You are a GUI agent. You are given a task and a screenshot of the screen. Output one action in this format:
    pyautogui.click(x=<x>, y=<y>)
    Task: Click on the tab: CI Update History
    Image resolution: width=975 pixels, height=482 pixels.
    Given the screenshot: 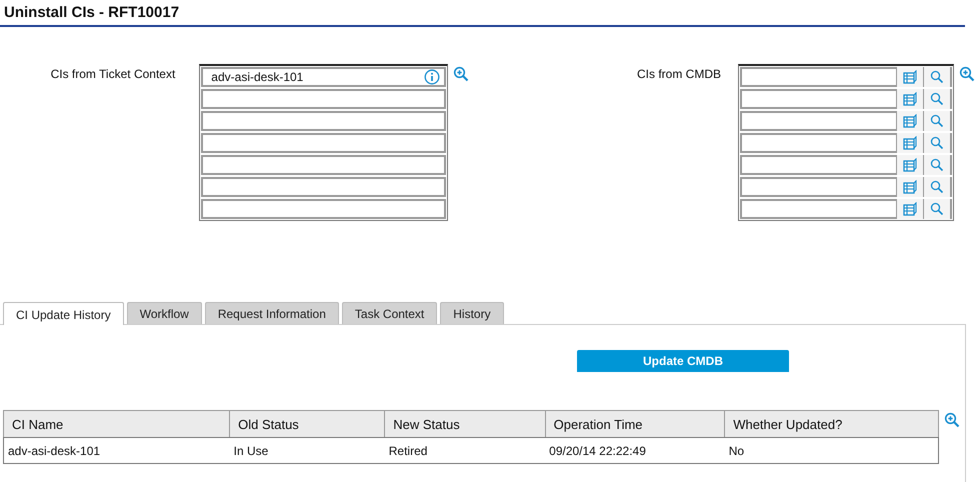 What is the action you would take?
    pyautogui.click(x=63, y=313)
    